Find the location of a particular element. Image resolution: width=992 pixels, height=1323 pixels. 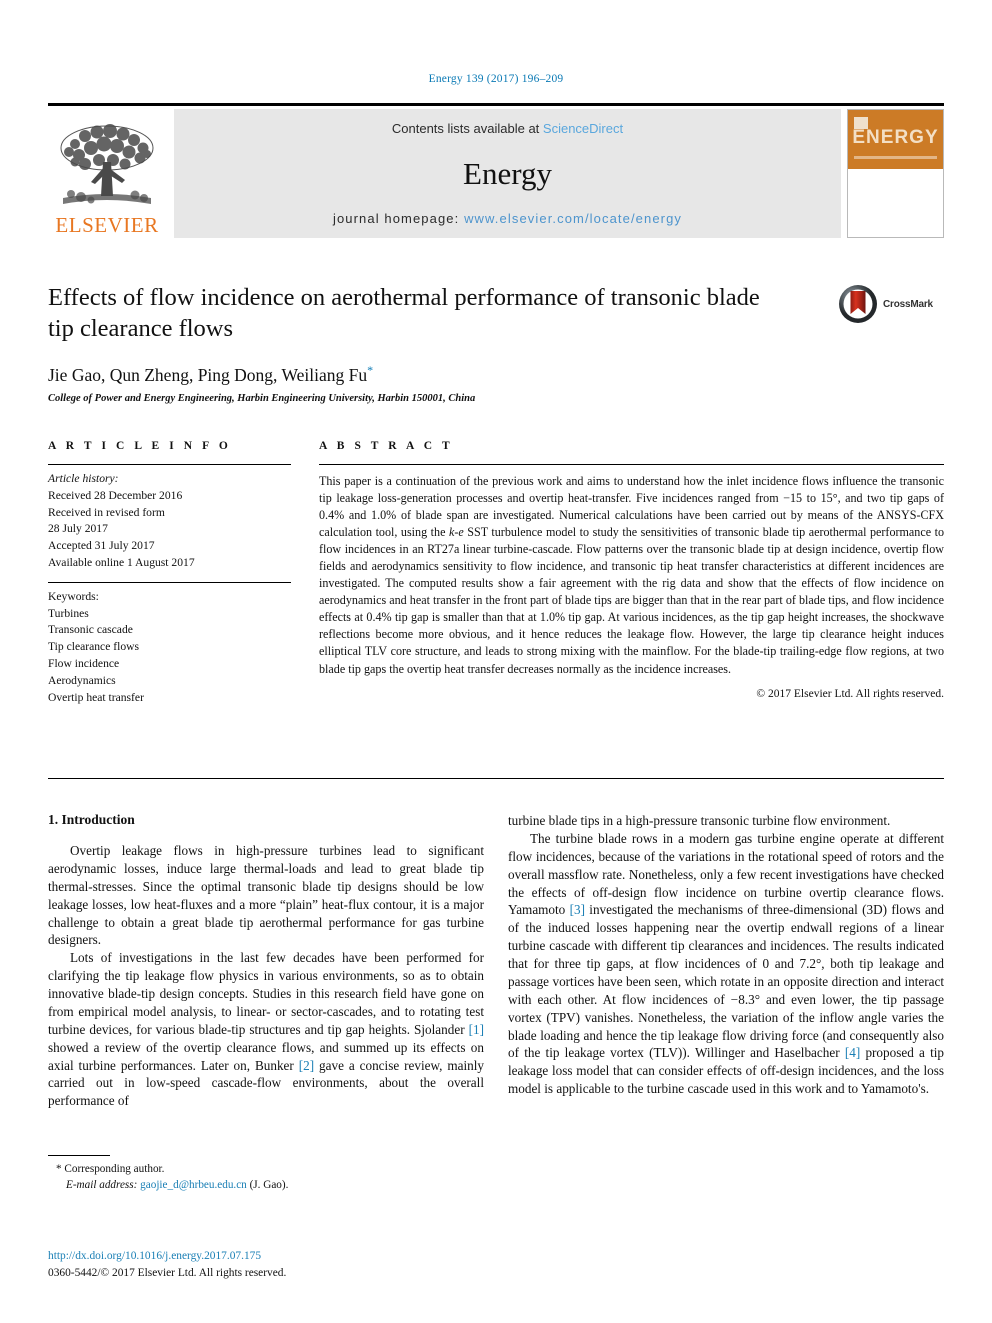

citation-ref-3: [3] is located at coordinates (577, 909).